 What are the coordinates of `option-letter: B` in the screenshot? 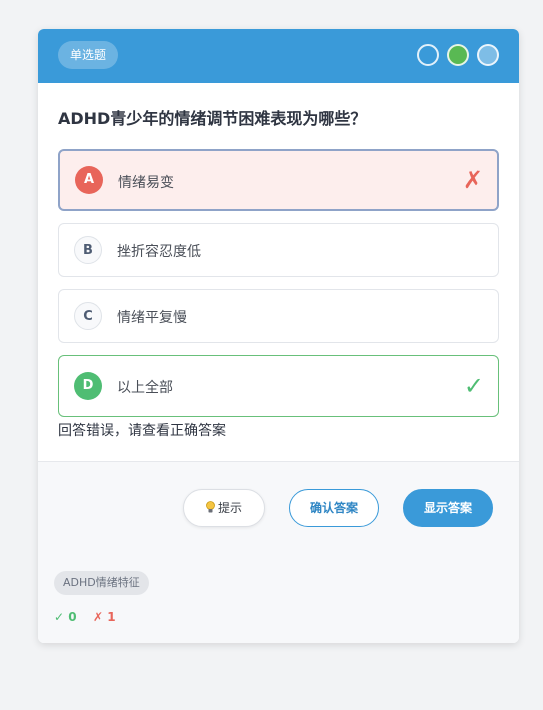 It's located at (88, 250).